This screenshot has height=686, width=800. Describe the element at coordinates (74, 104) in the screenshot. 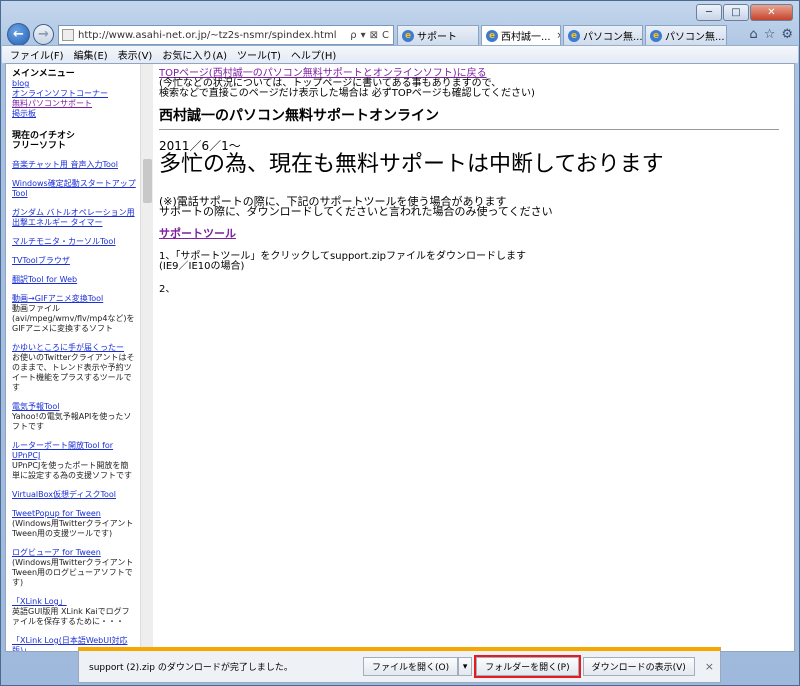

I see `sidebar-link-support: 無料パソコンサポート` at that location.